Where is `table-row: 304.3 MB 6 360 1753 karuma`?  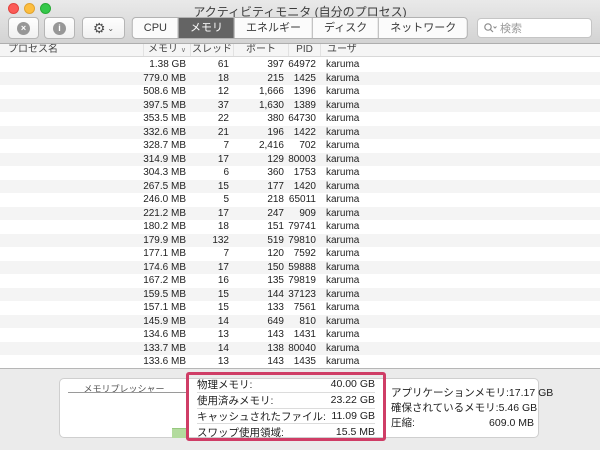
table-row: 304.3 MB 6 360 1753 karuma is located at coordinates (300, 173).